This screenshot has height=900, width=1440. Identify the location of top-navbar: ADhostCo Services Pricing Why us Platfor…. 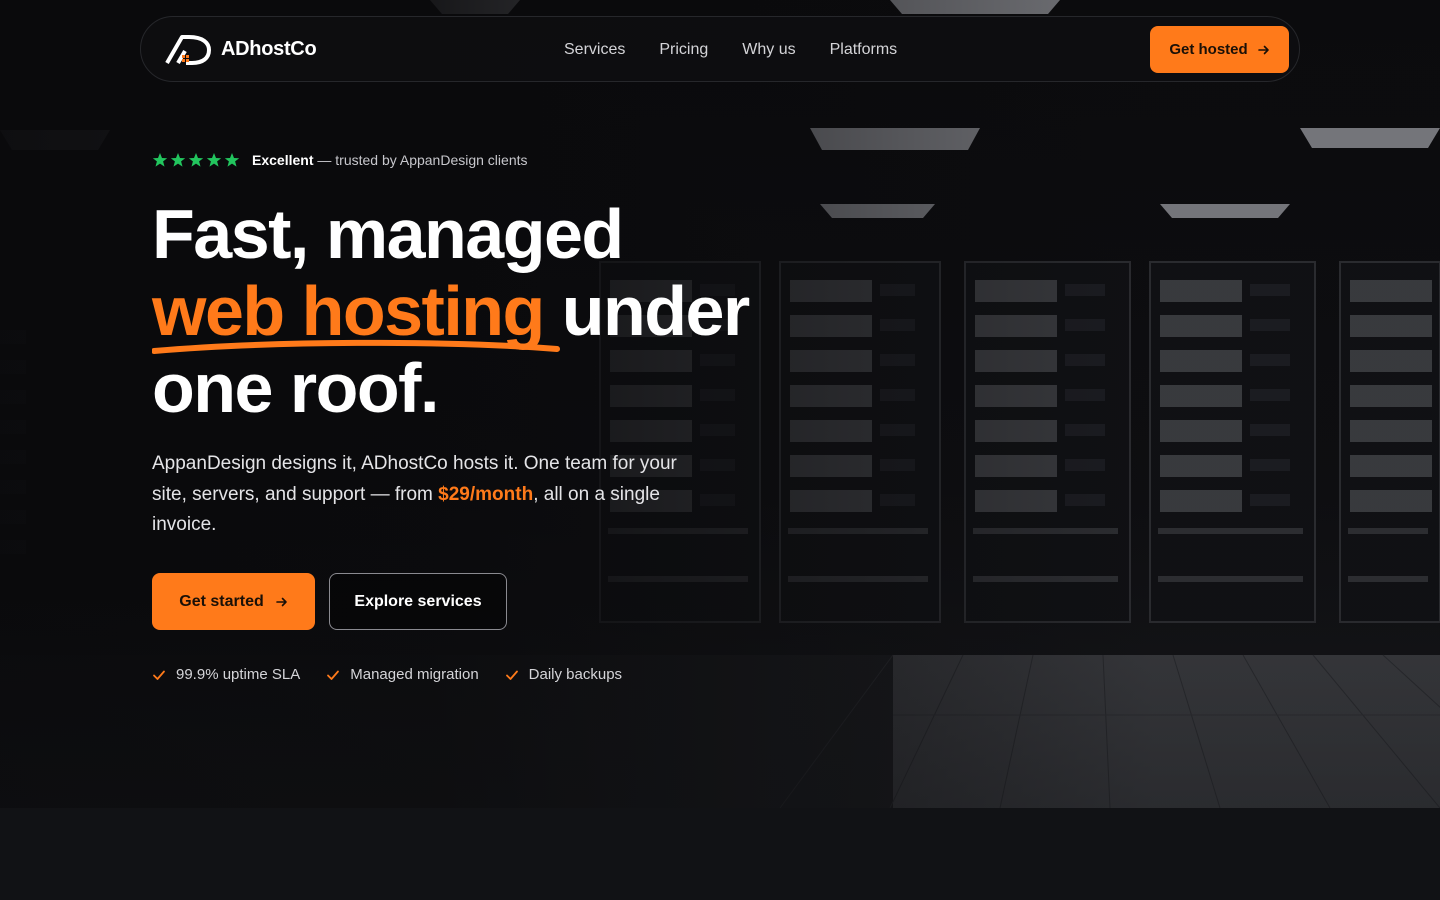
(720, 49).